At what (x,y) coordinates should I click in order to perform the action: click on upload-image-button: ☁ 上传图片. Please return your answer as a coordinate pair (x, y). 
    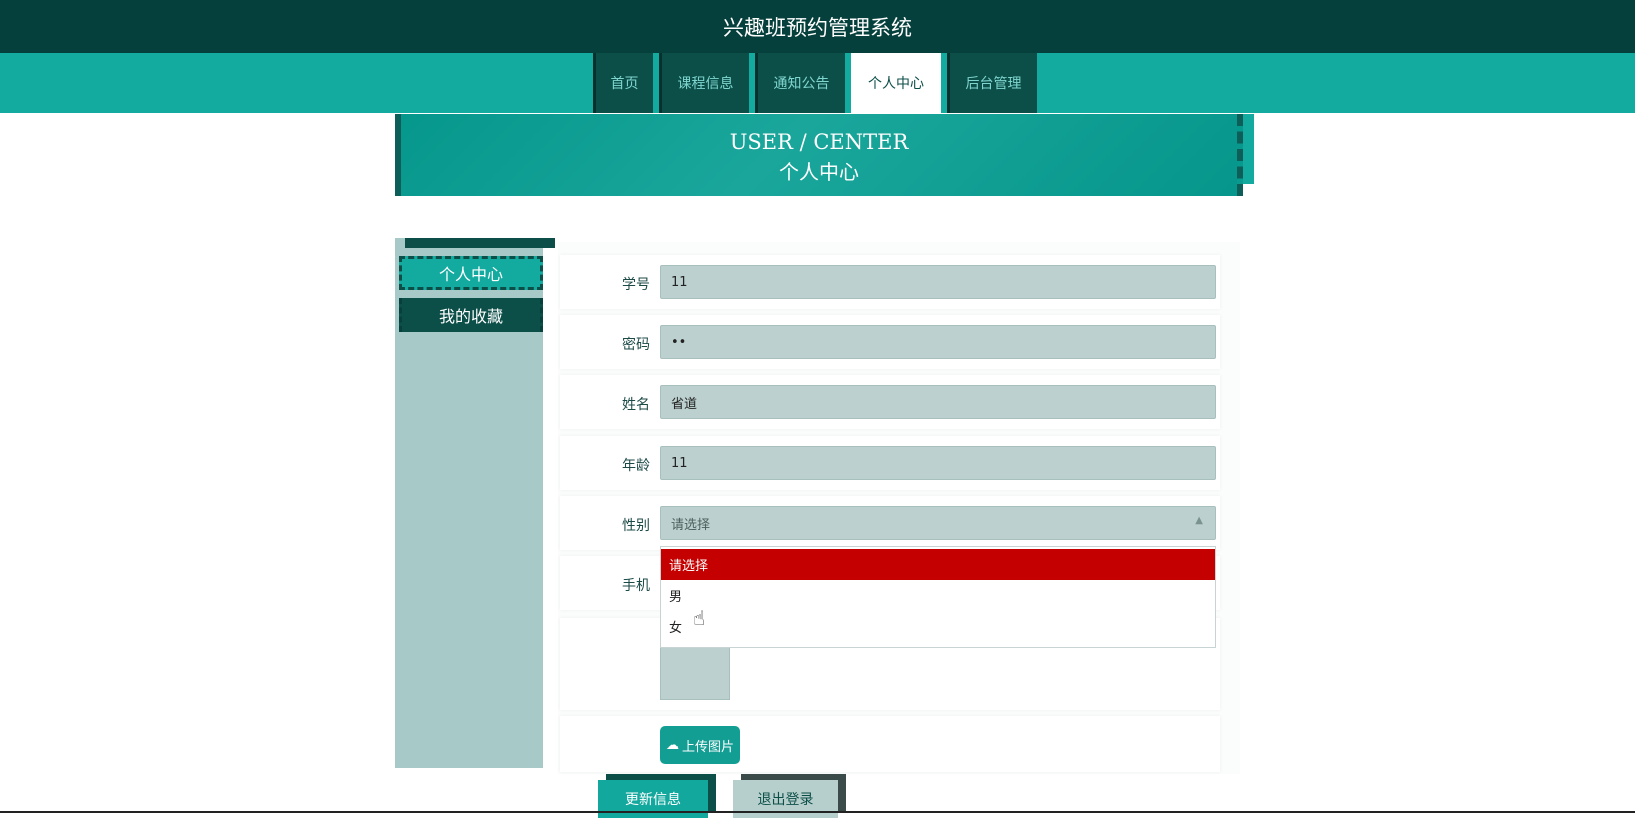
    Looking at the image, I should click on (700, 745).